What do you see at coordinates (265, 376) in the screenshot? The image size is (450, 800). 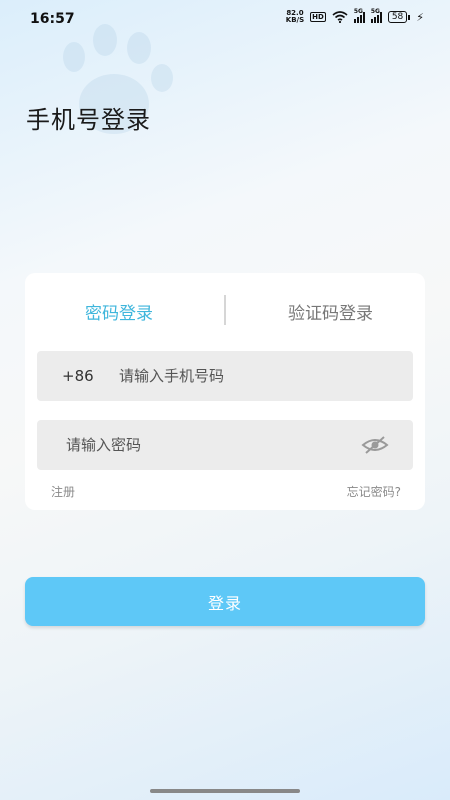 I see `phone-input` at bounding box center [265, 376].